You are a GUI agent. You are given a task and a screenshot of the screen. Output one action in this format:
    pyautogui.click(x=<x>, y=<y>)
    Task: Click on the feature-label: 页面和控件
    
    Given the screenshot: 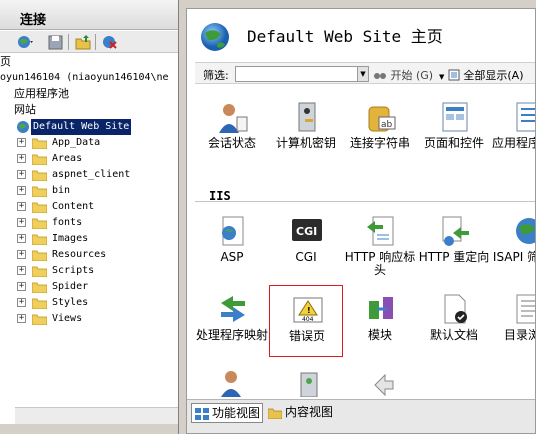 What is the action you would take?
    pyautogui.click(x=453, y=143)
    